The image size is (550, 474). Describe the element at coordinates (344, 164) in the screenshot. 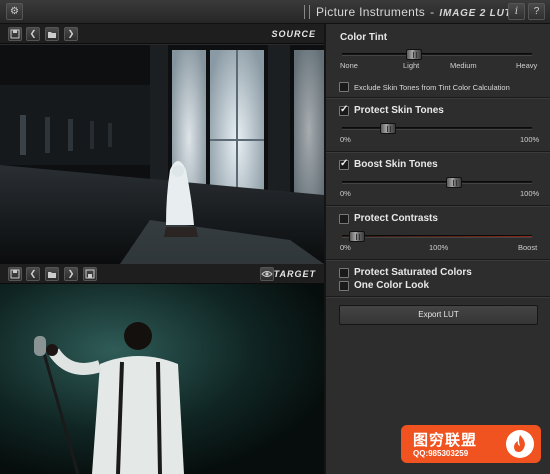

I see `boost-skin-tones-checkbox` at that location.